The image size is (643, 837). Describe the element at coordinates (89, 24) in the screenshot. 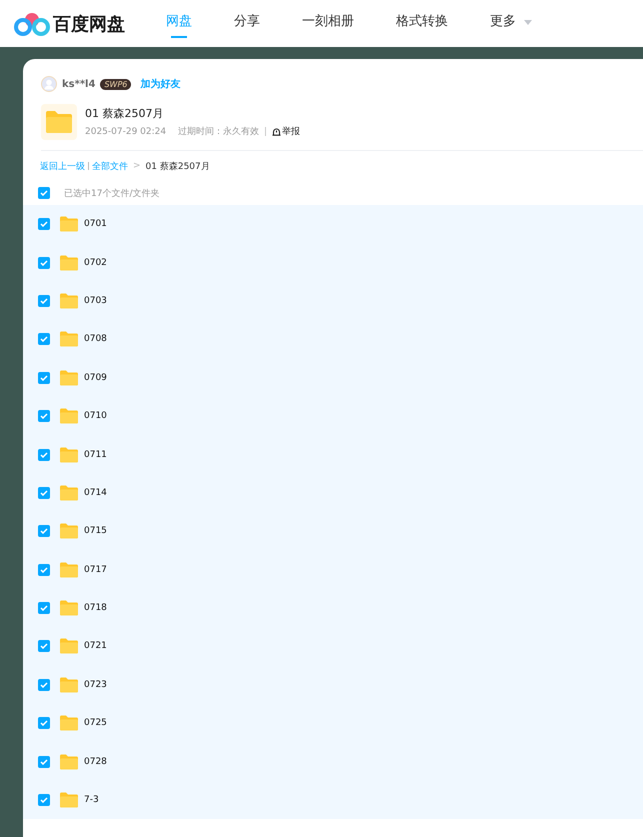

I see `logo-text: 百度网盘` at that location.